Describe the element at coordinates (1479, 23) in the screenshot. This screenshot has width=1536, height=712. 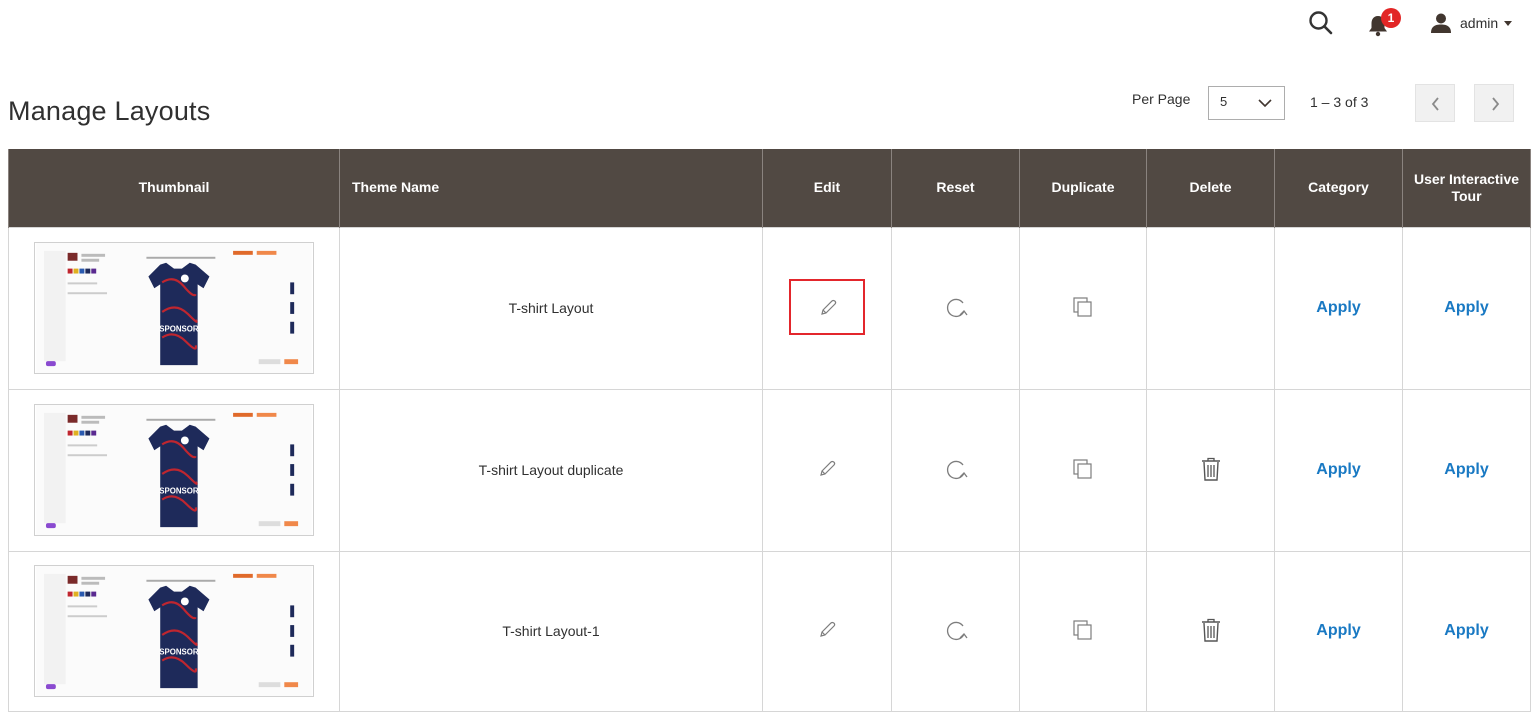
I see `user-name: admin` at that location.